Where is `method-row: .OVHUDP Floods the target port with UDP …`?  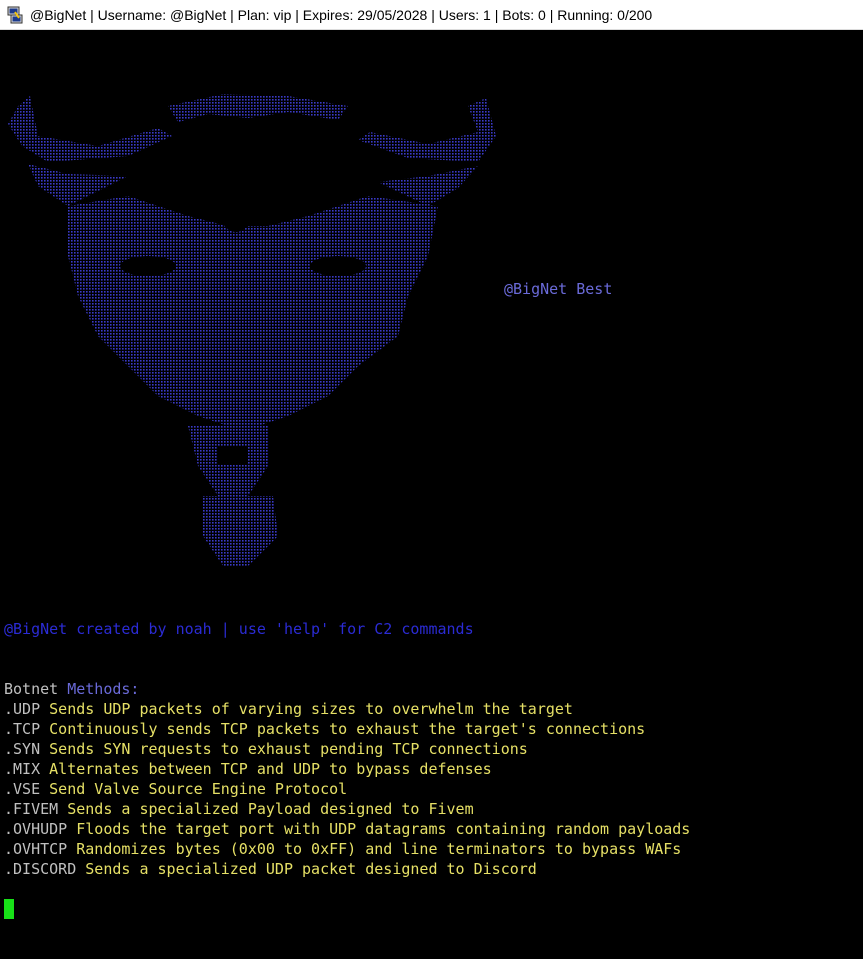 method-row: .OVHUDP Floods the target port with UDP … is located at coordinates (347, 829).